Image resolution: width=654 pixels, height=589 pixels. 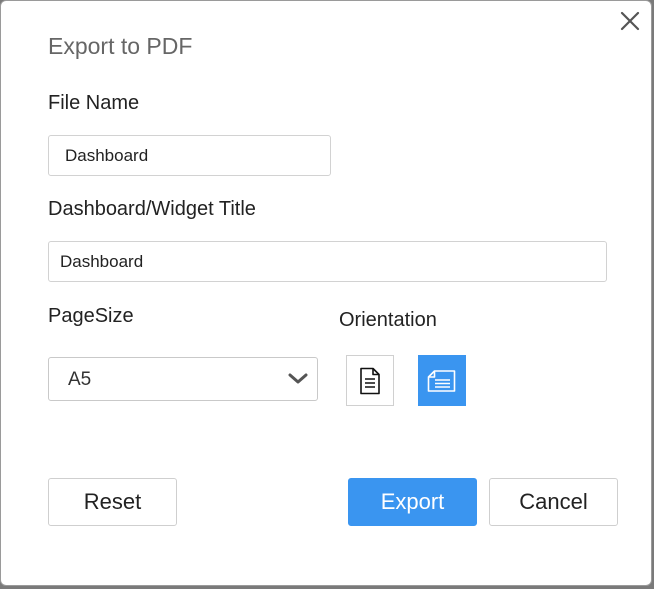 What do you see at coordinates (94, 103) in the screenshot?
I see `file-name-label: File Name` at bounding box center [94, 103].